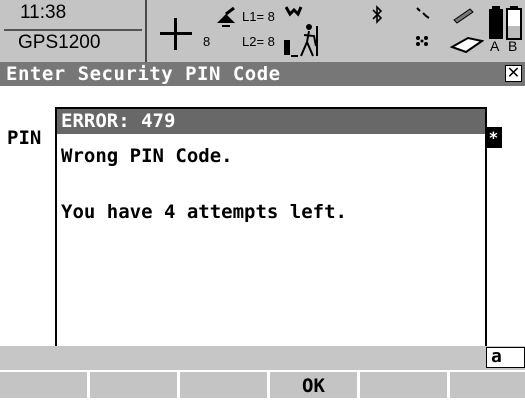  What do you see at coordinates (505, 23) in the screenshot?
I see `battery-icon` at bounding box center [505, 23].